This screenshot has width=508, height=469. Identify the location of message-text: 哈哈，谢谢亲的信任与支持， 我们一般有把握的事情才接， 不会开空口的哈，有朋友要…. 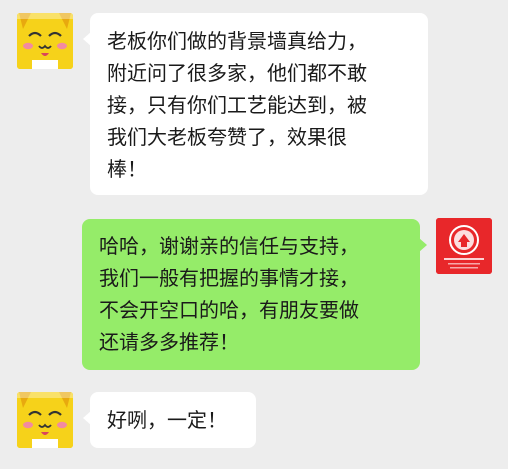
(229, 294).